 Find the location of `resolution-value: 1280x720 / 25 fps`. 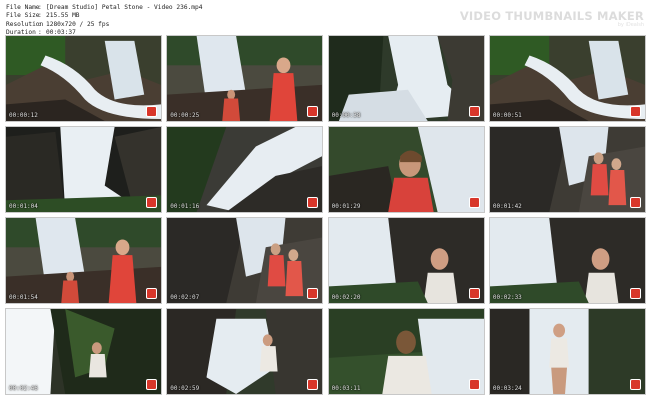

resolution-value: 1280x720 / 25 fps is located at coordinates (78, 24).